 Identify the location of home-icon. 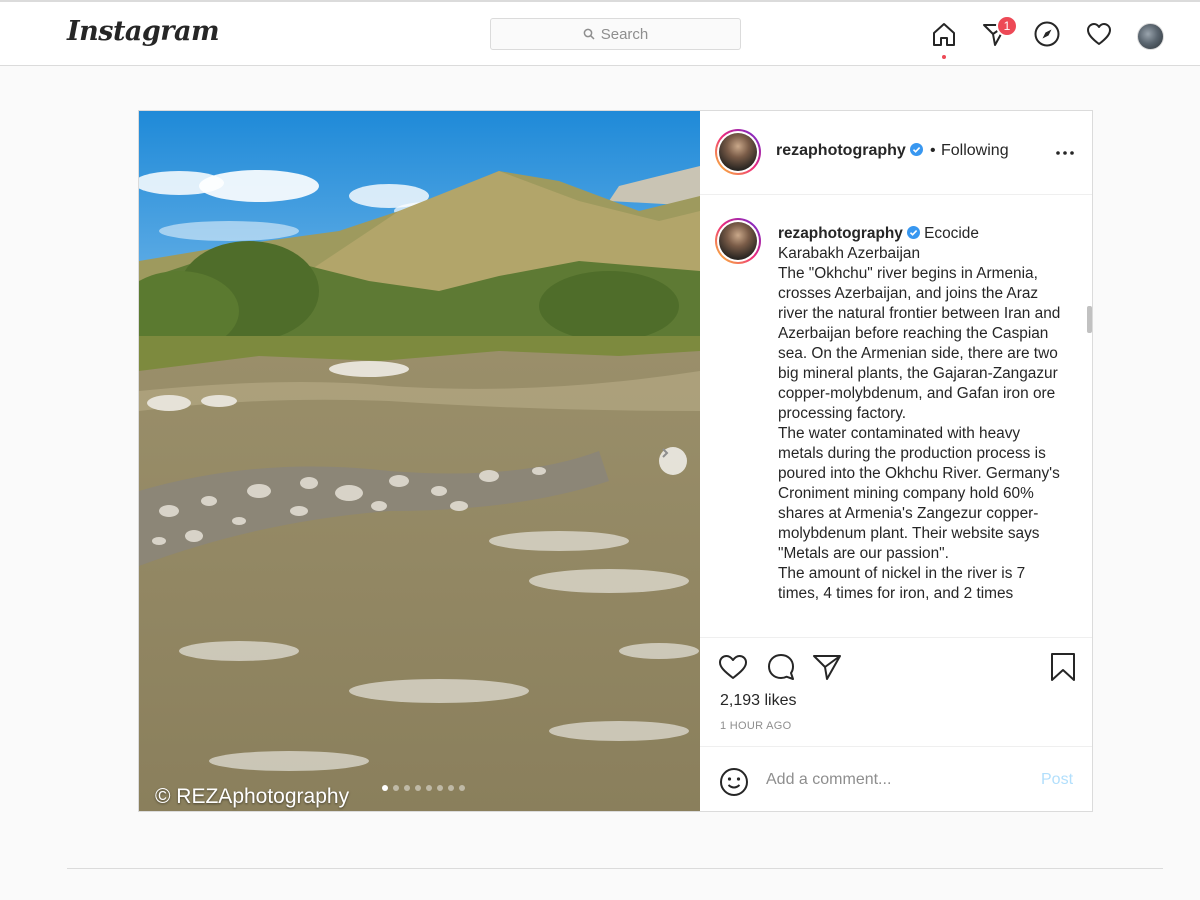
(944, 34).